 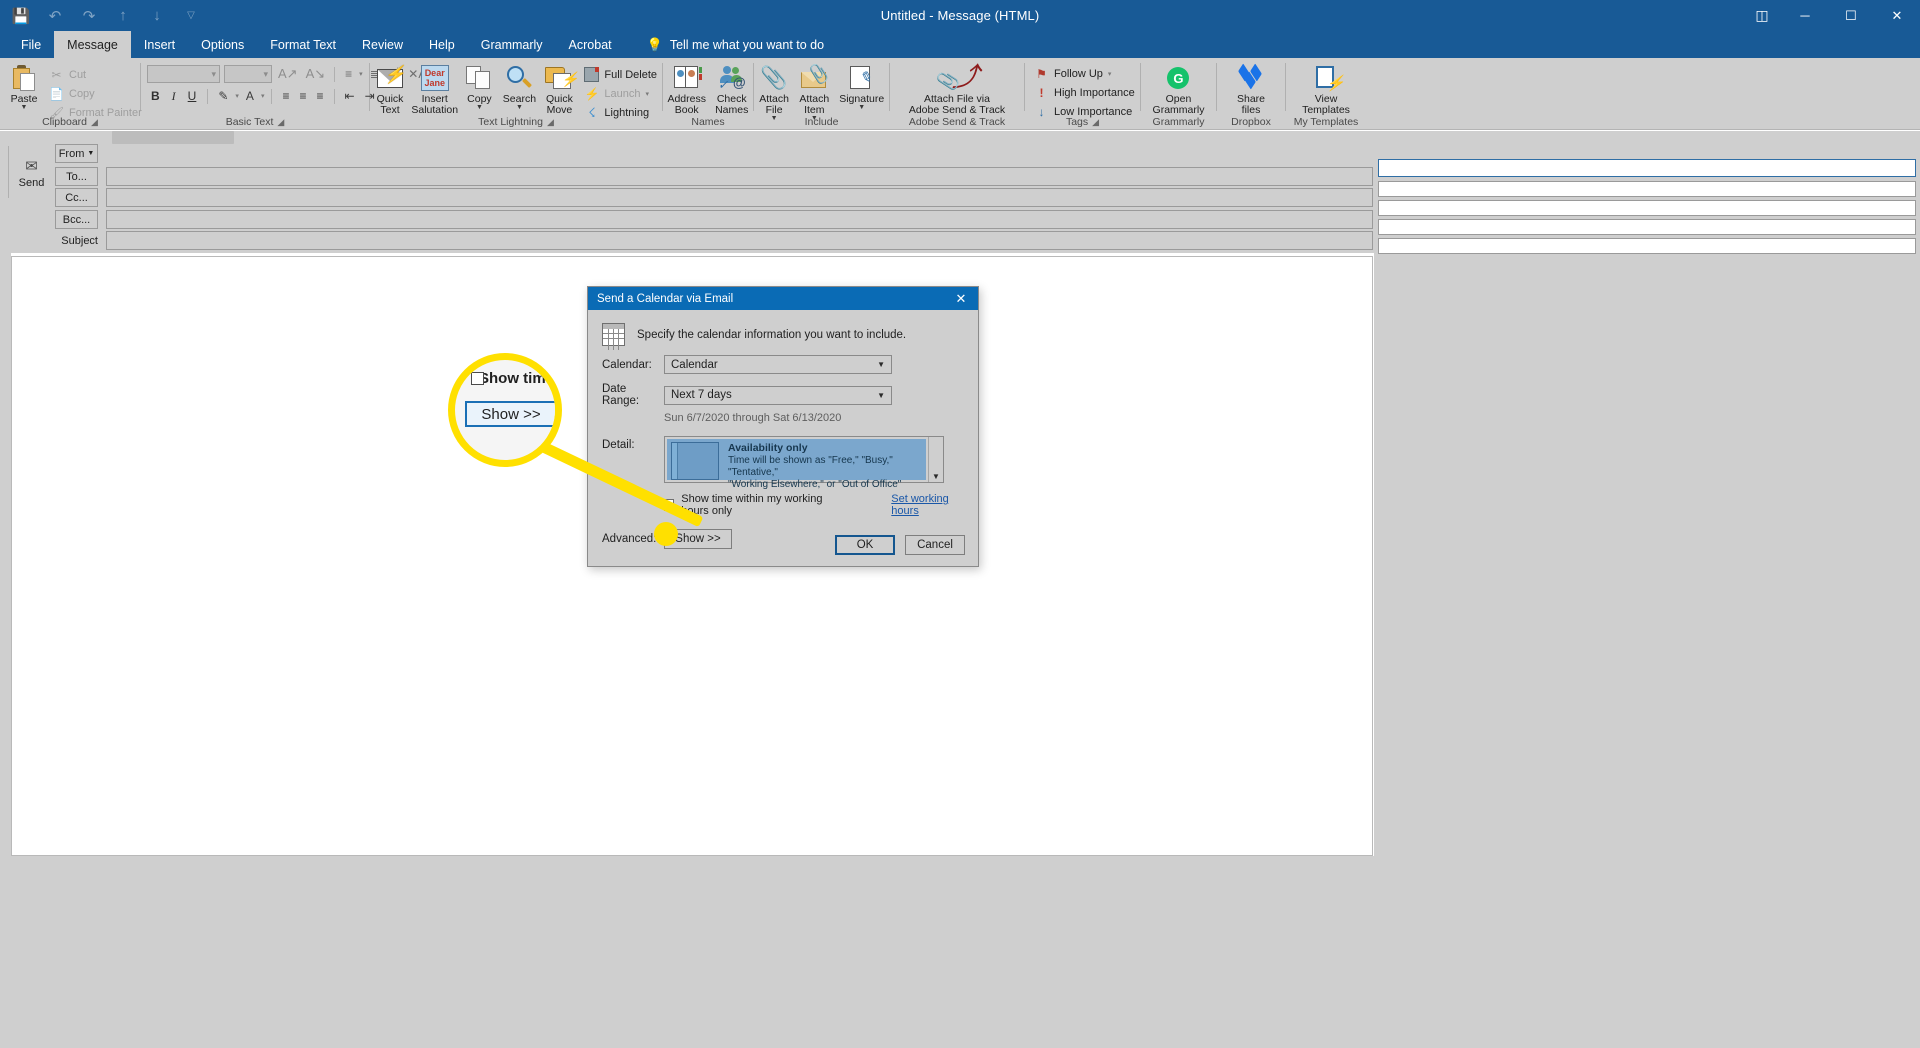 I want to click on group-label-names: Names, so click(x=708, y=122).